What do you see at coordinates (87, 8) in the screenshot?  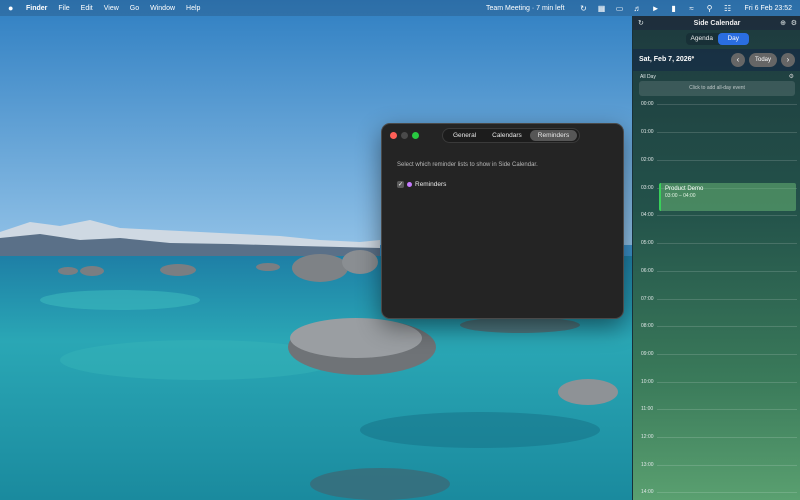 I see `menu-edit: Edit` at bounding box center [87, 8].